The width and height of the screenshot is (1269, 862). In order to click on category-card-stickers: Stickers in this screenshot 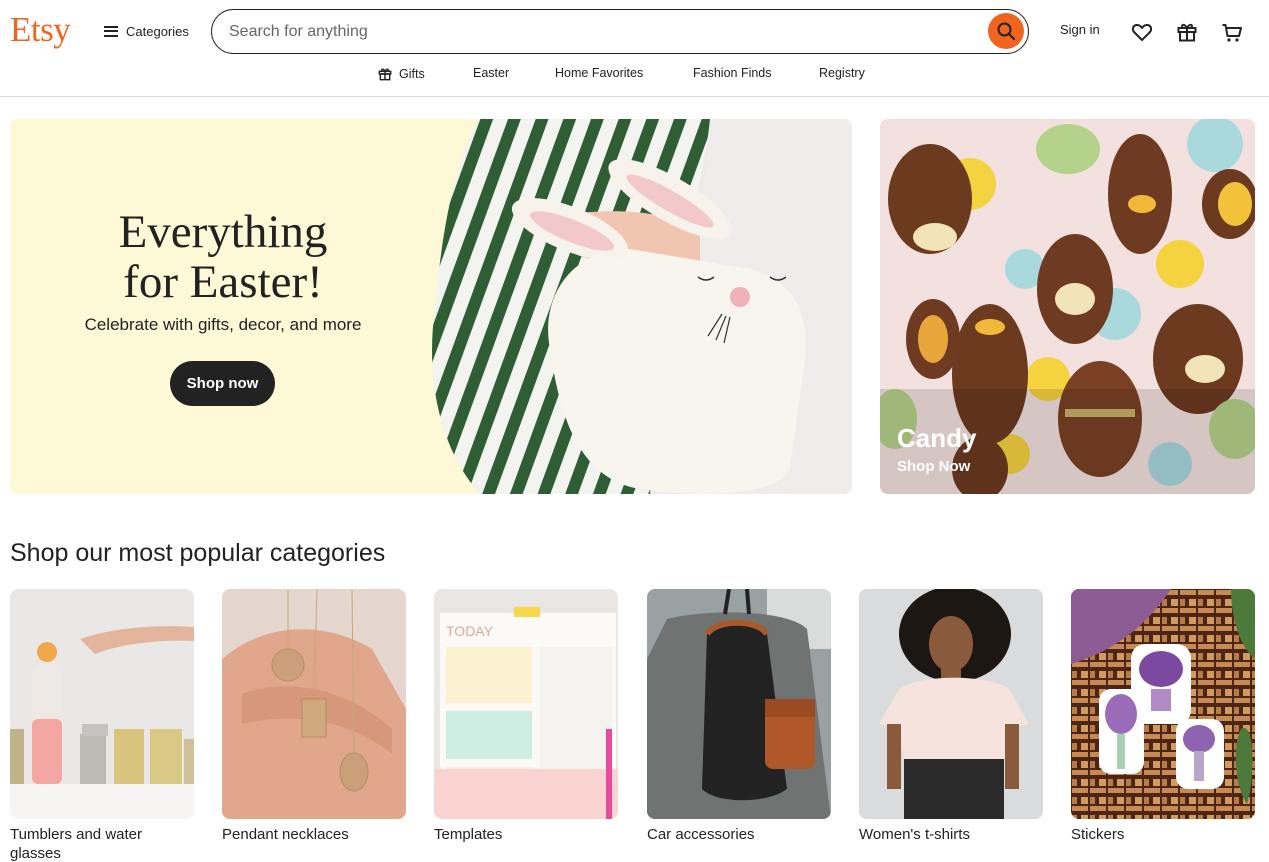, I will do `click(1163, 716)`.